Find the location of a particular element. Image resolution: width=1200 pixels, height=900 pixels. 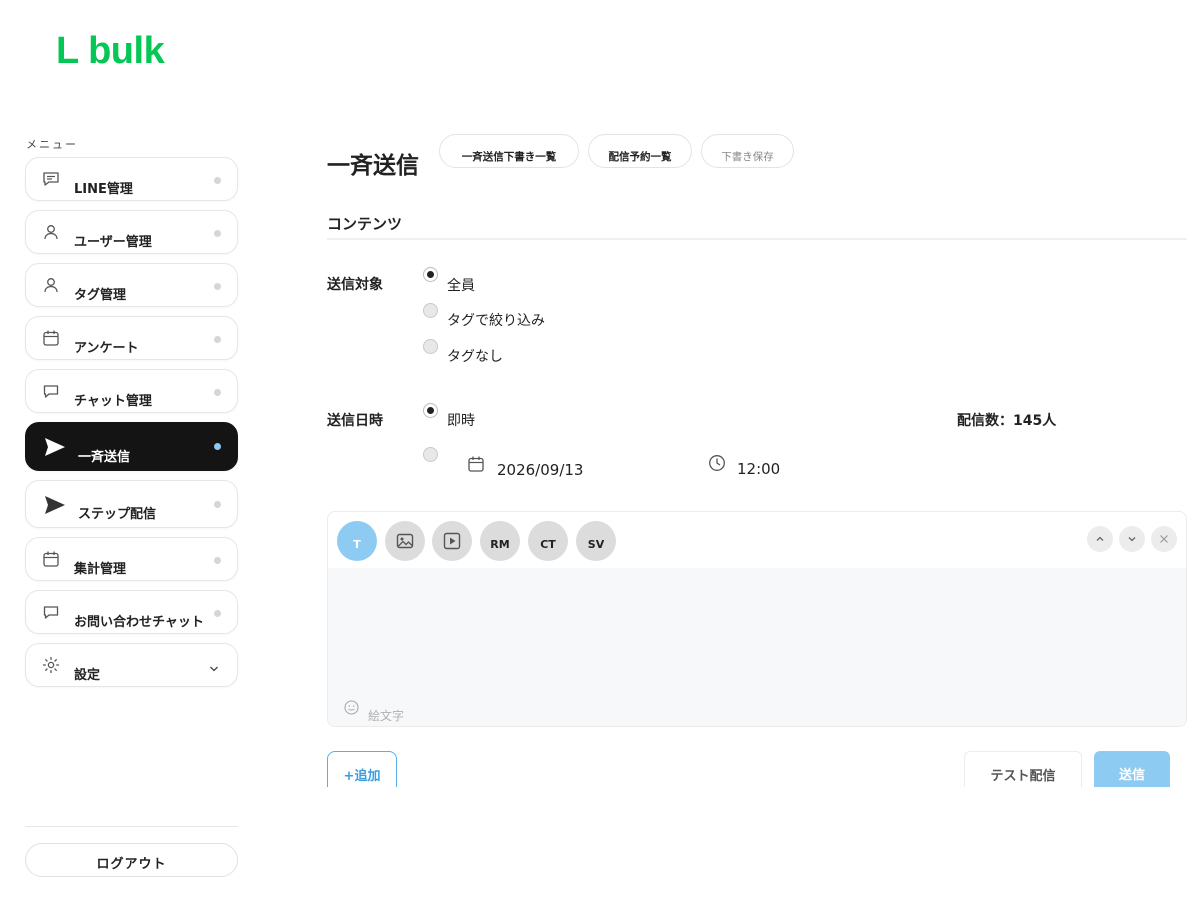

clock-icon is located at coordinates (717, 465).